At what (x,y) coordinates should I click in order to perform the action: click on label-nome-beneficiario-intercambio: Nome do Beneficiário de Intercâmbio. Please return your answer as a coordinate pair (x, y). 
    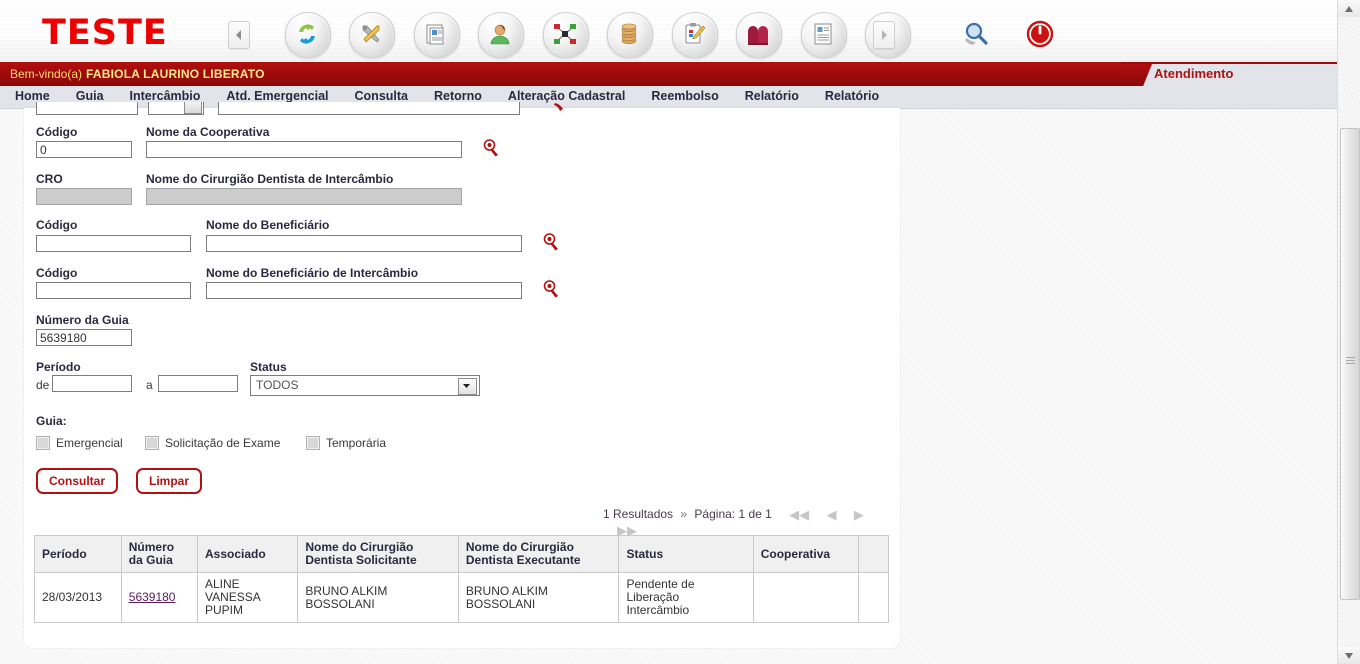
    Looking at the image, I should click on (312, 273).